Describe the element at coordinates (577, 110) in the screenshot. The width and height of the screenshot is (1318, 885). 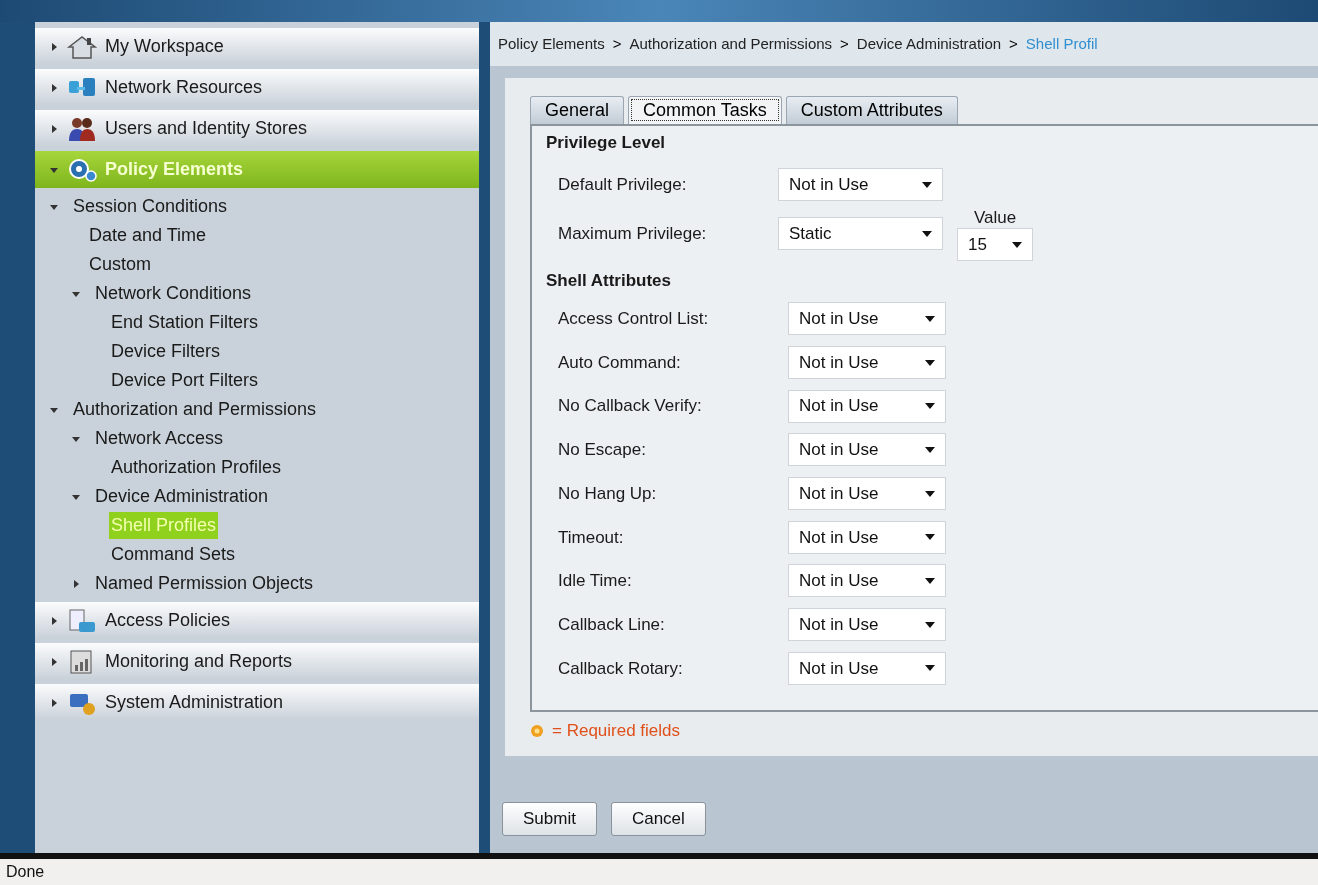
I see `tab: General` at that location.